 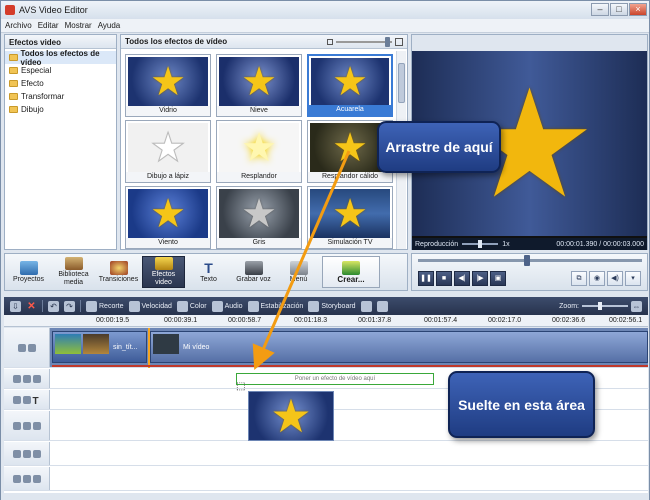 I want to click on close-button: ×, so click(x=638, y=9).